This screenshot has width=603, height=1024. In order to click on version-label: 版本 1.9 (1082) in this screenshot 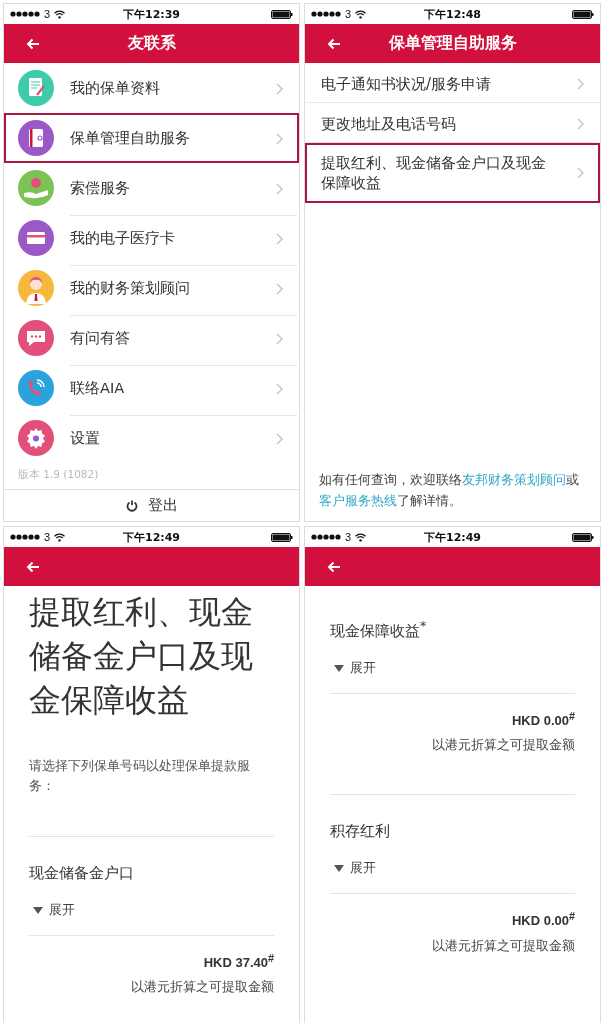, I will do `click(59, 475)`.